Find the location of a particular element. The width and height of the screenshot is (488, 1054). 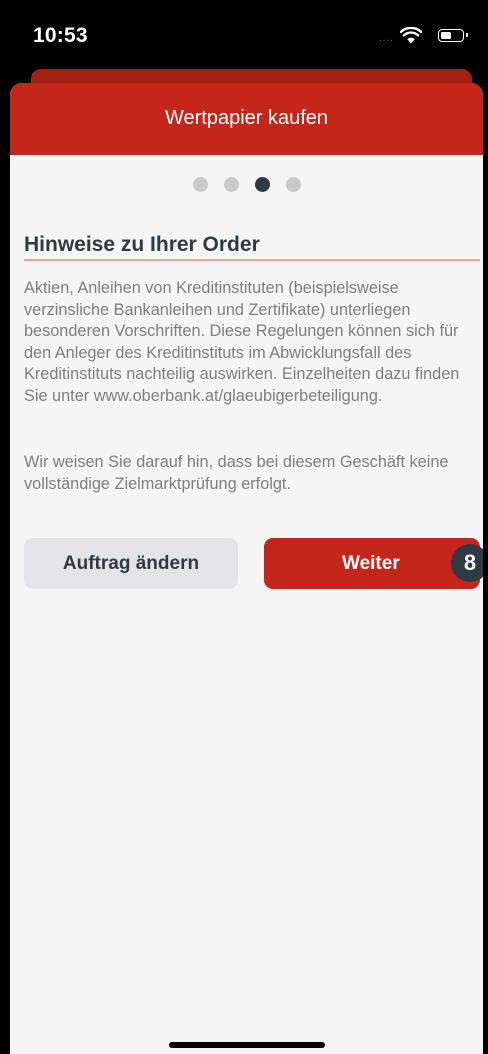

nav-bar: Wertpapier kaufen is located at coordinates (246, 119).